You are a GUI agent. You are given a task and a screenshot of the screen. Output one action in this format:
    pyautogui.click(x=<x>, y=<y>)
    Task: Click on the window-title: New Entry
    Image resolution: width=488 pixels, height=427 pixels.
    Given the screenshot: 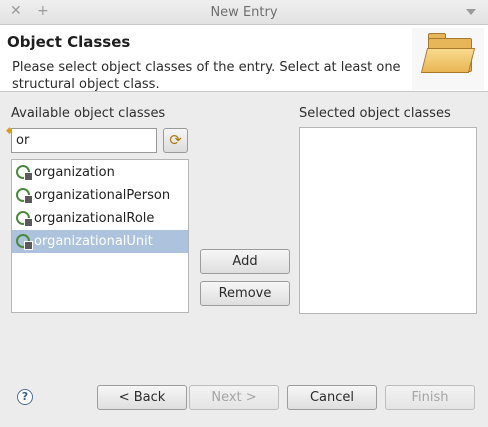 What is the action you would take?
    pyautogui.click(x=244, y=12)
    